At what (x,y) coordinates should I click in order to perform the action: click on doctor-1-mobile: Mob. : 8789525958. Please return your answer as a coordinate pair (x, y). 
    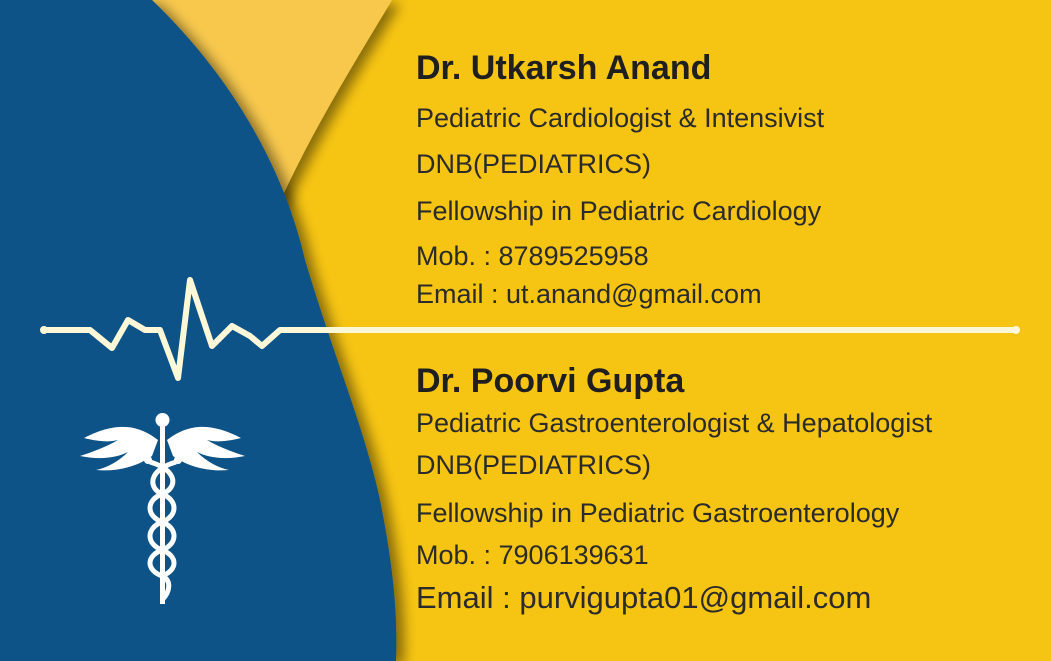
    Looking at the image, I should click on (532, 256).